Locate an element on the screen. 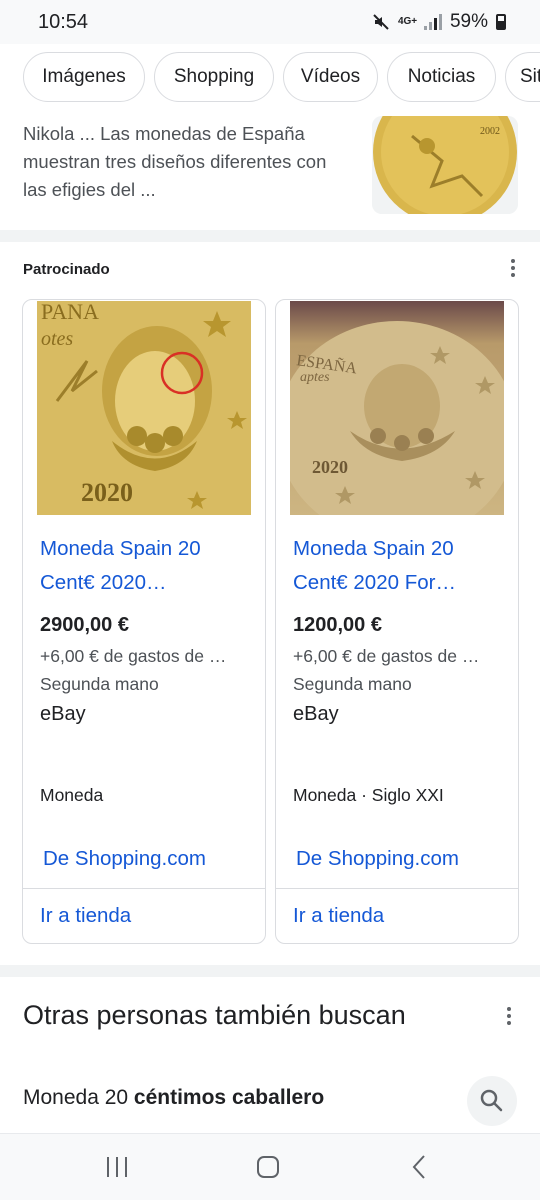  status-icons: 4G+ 59% is located at coordinates (439, 22).